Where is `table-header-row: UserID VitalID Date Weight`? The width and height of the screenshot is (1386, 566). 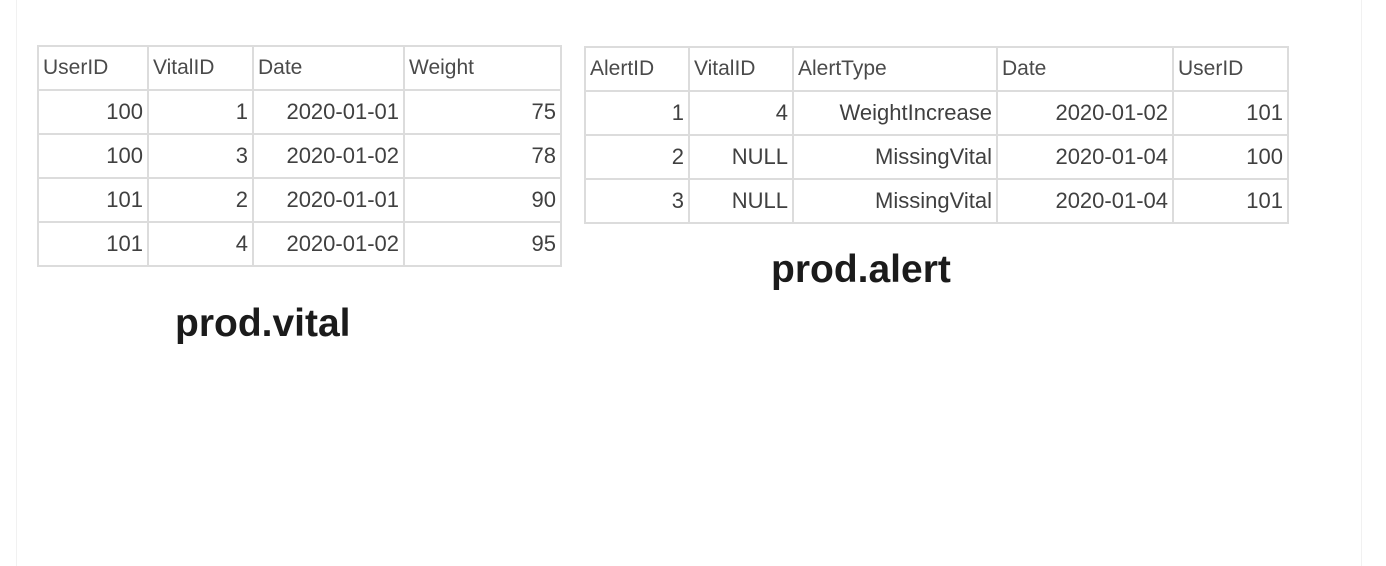 table-header-row: UserID VitalID Date Weight is located at coordinates (299, 68).